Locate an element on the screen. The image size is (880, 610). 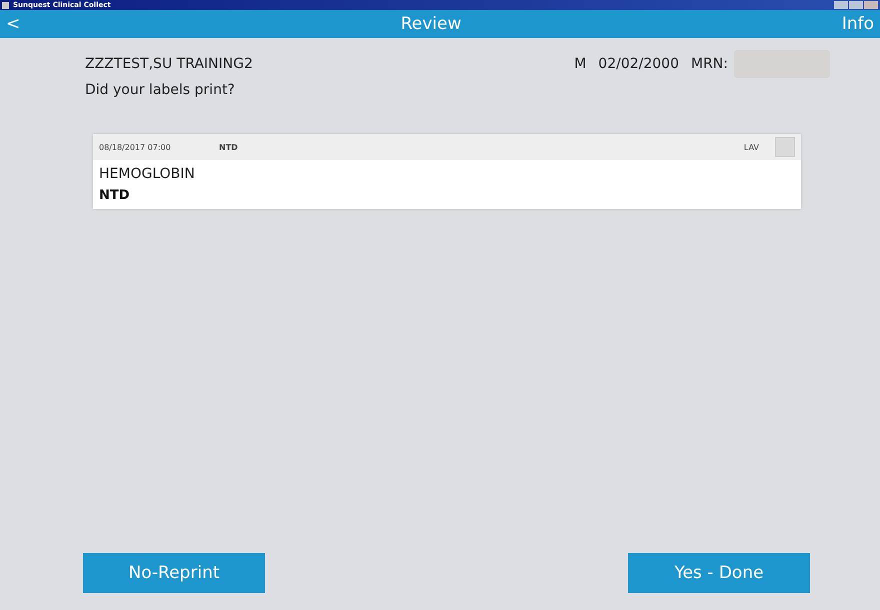
patient-name: ZZZTEST,SU TRAINING2 is located at coordinates (169, 64).